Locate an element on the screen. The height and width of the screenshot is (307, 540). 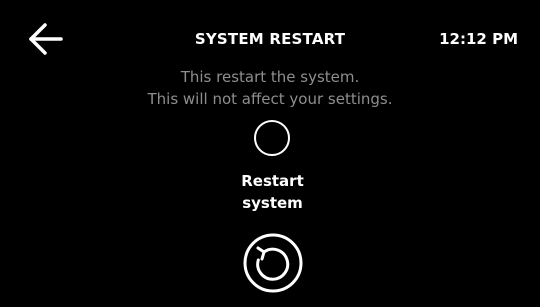
restart-button is located at coordinates (273, 263).